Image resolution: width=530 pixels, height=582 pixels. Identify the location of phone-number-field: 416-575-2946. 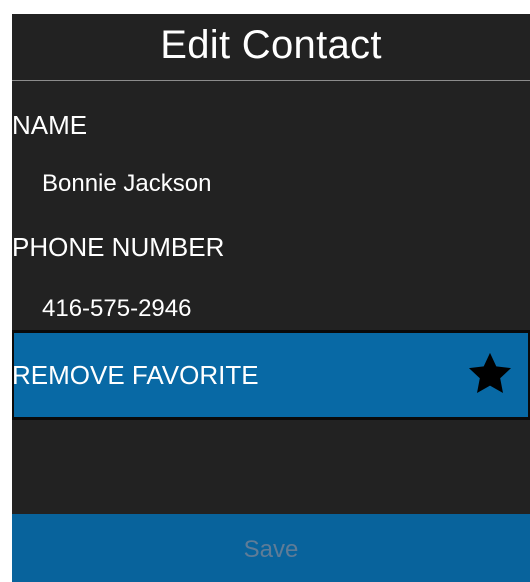
(116, 309).